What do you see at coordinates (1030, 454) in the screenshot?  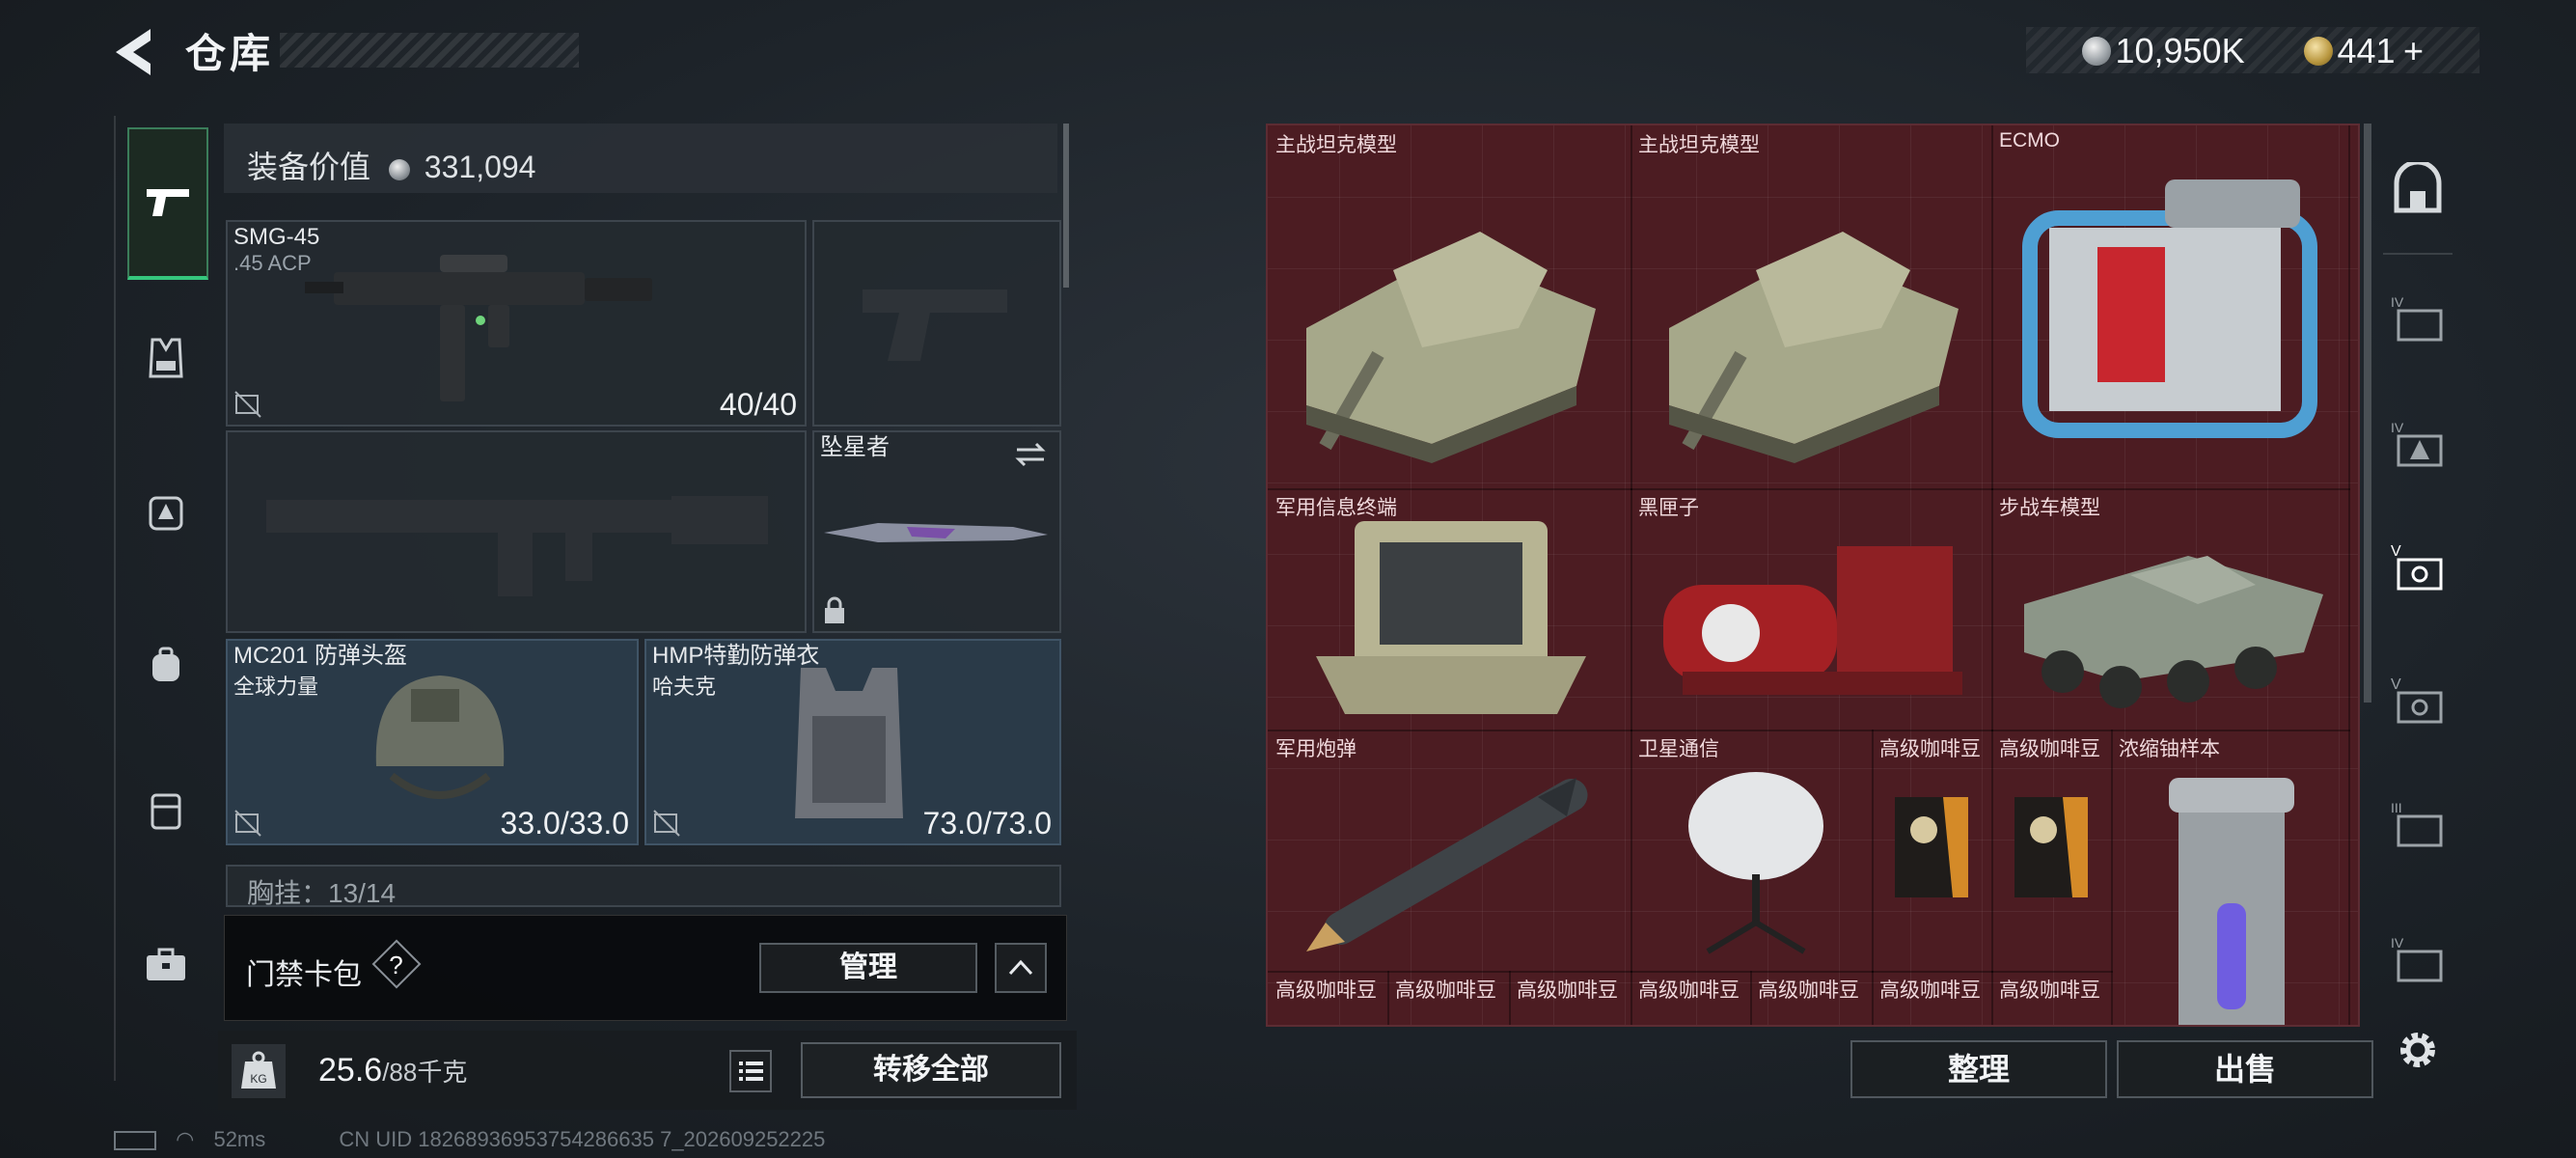 I see `swap-icon` at bounding box center [1030, 454].